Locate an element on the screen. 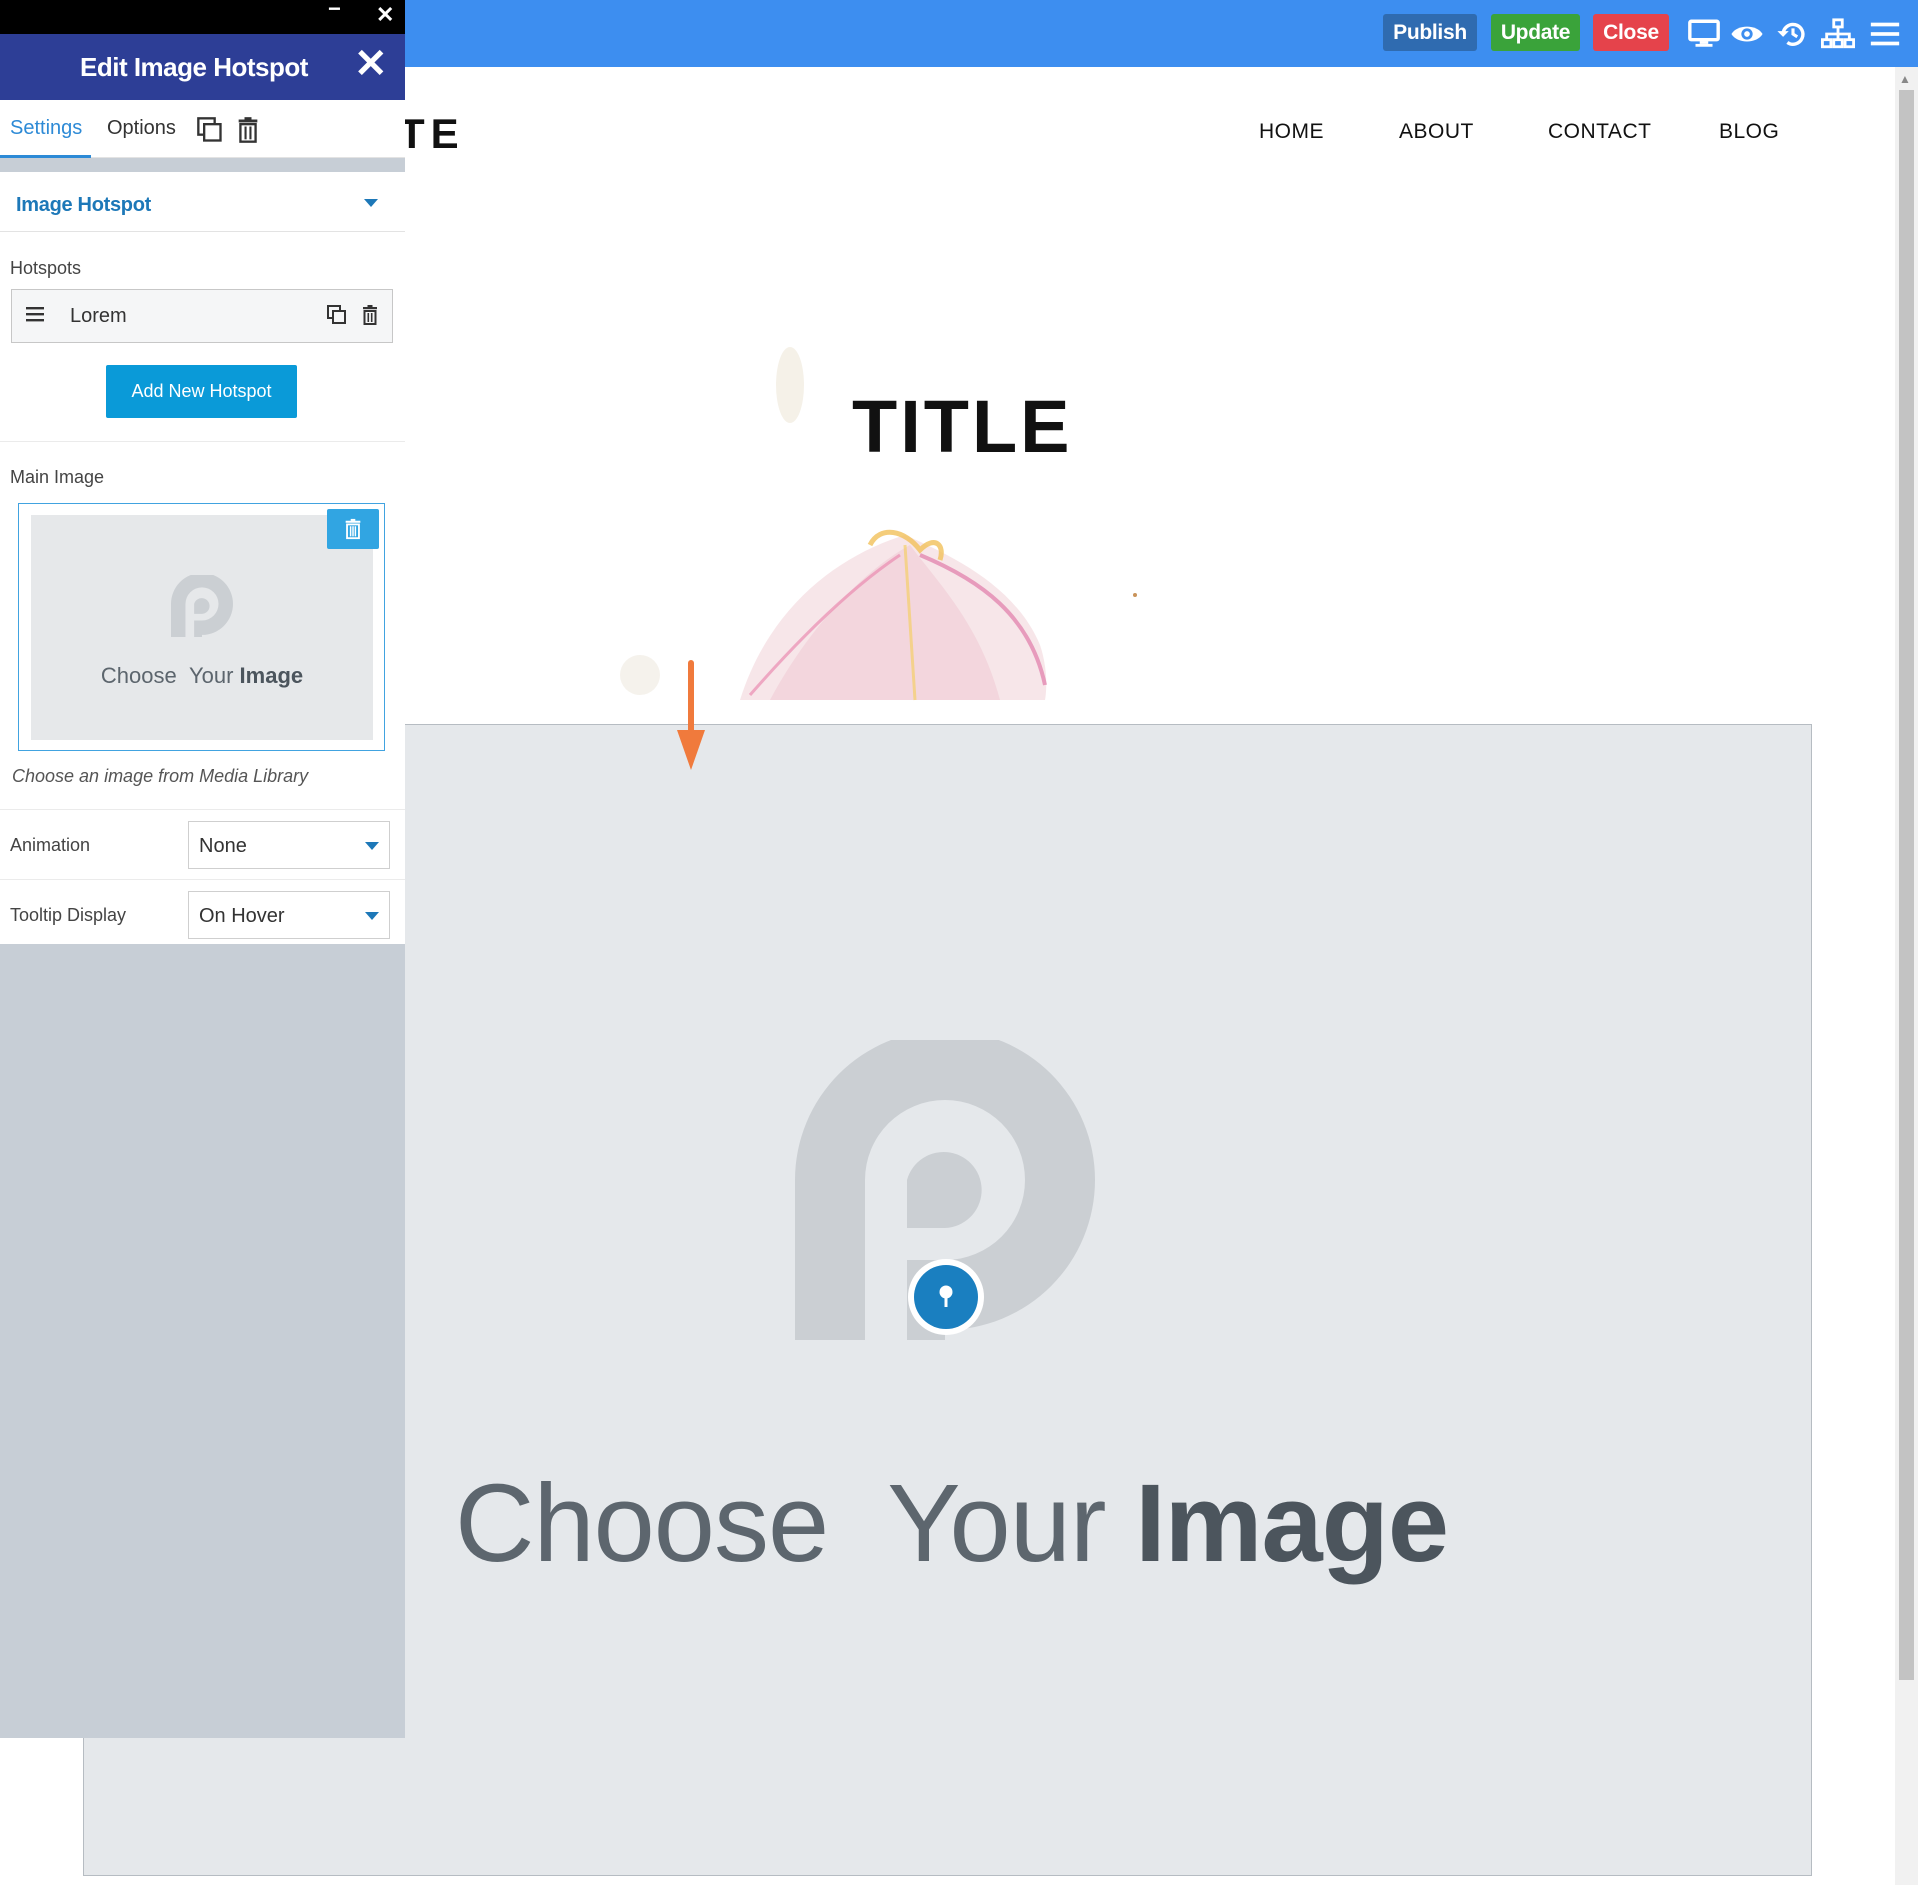  hotspot-name: Lorem is located at coordinates (98, 316).